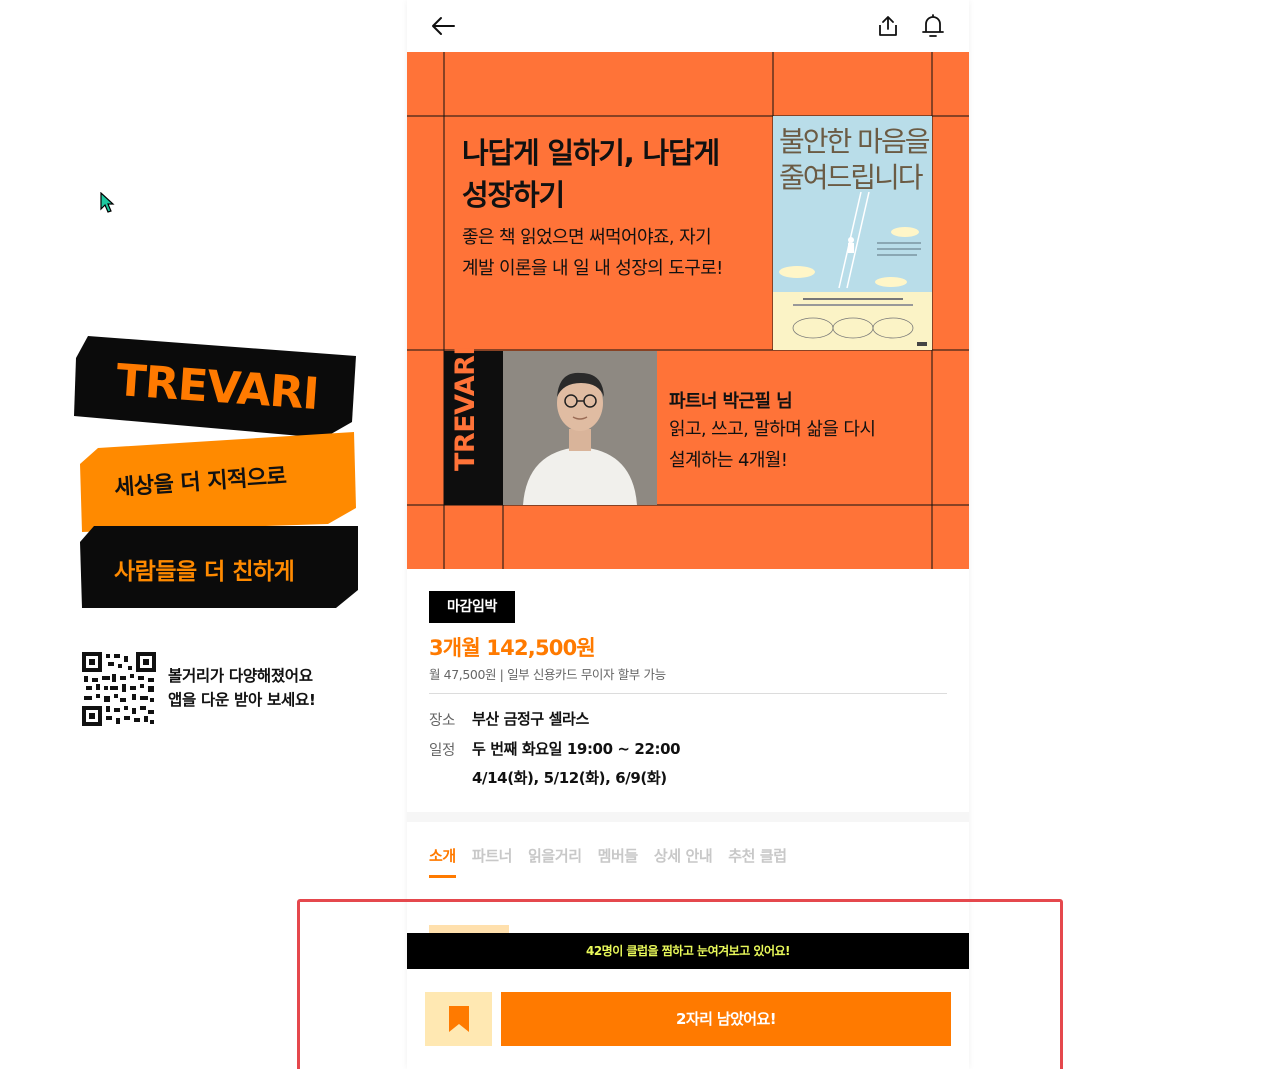 The width and height of the screenshot is (1274, 1069). What do you see at coordinates (442, 751) in the screenshot?
I see `schedule-label: 일정` at bounding box center [442, 751].